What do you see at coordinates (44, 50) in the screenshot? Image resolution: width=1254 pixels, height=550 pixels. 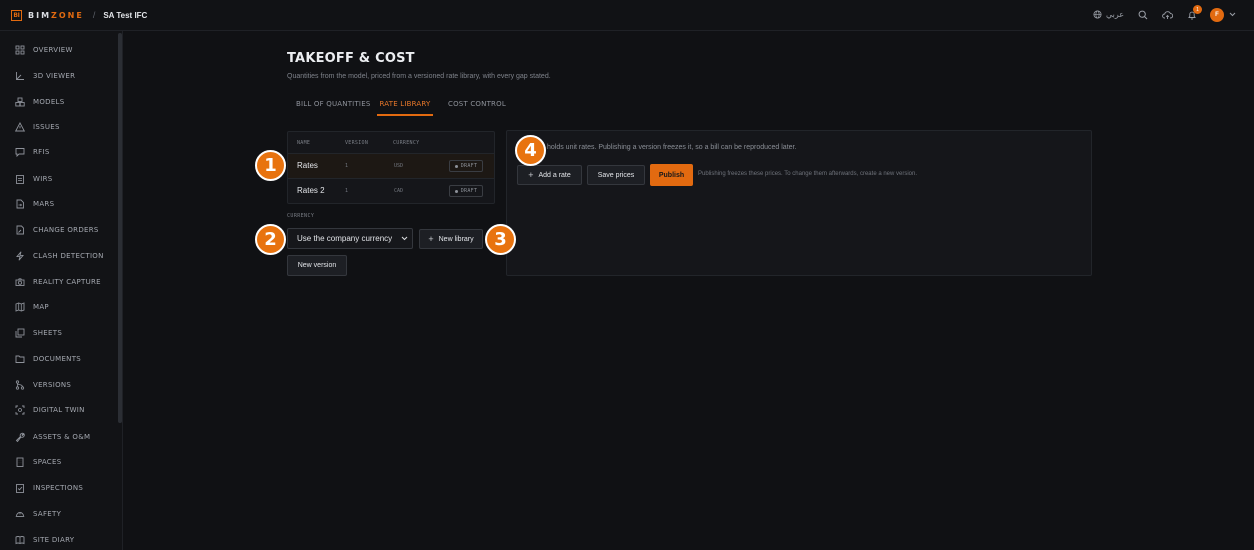 I see `sidebar-item-overview: OVERVIEW` at bounding box center [44, 50].